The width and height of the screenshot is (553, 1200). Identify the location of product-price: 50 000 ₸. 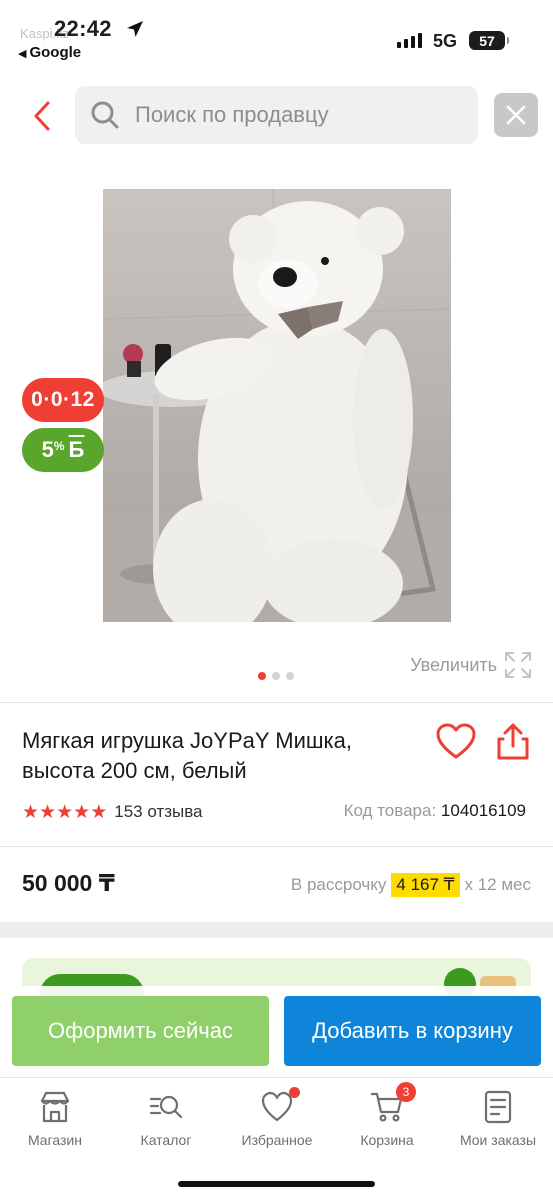
(68, 883).